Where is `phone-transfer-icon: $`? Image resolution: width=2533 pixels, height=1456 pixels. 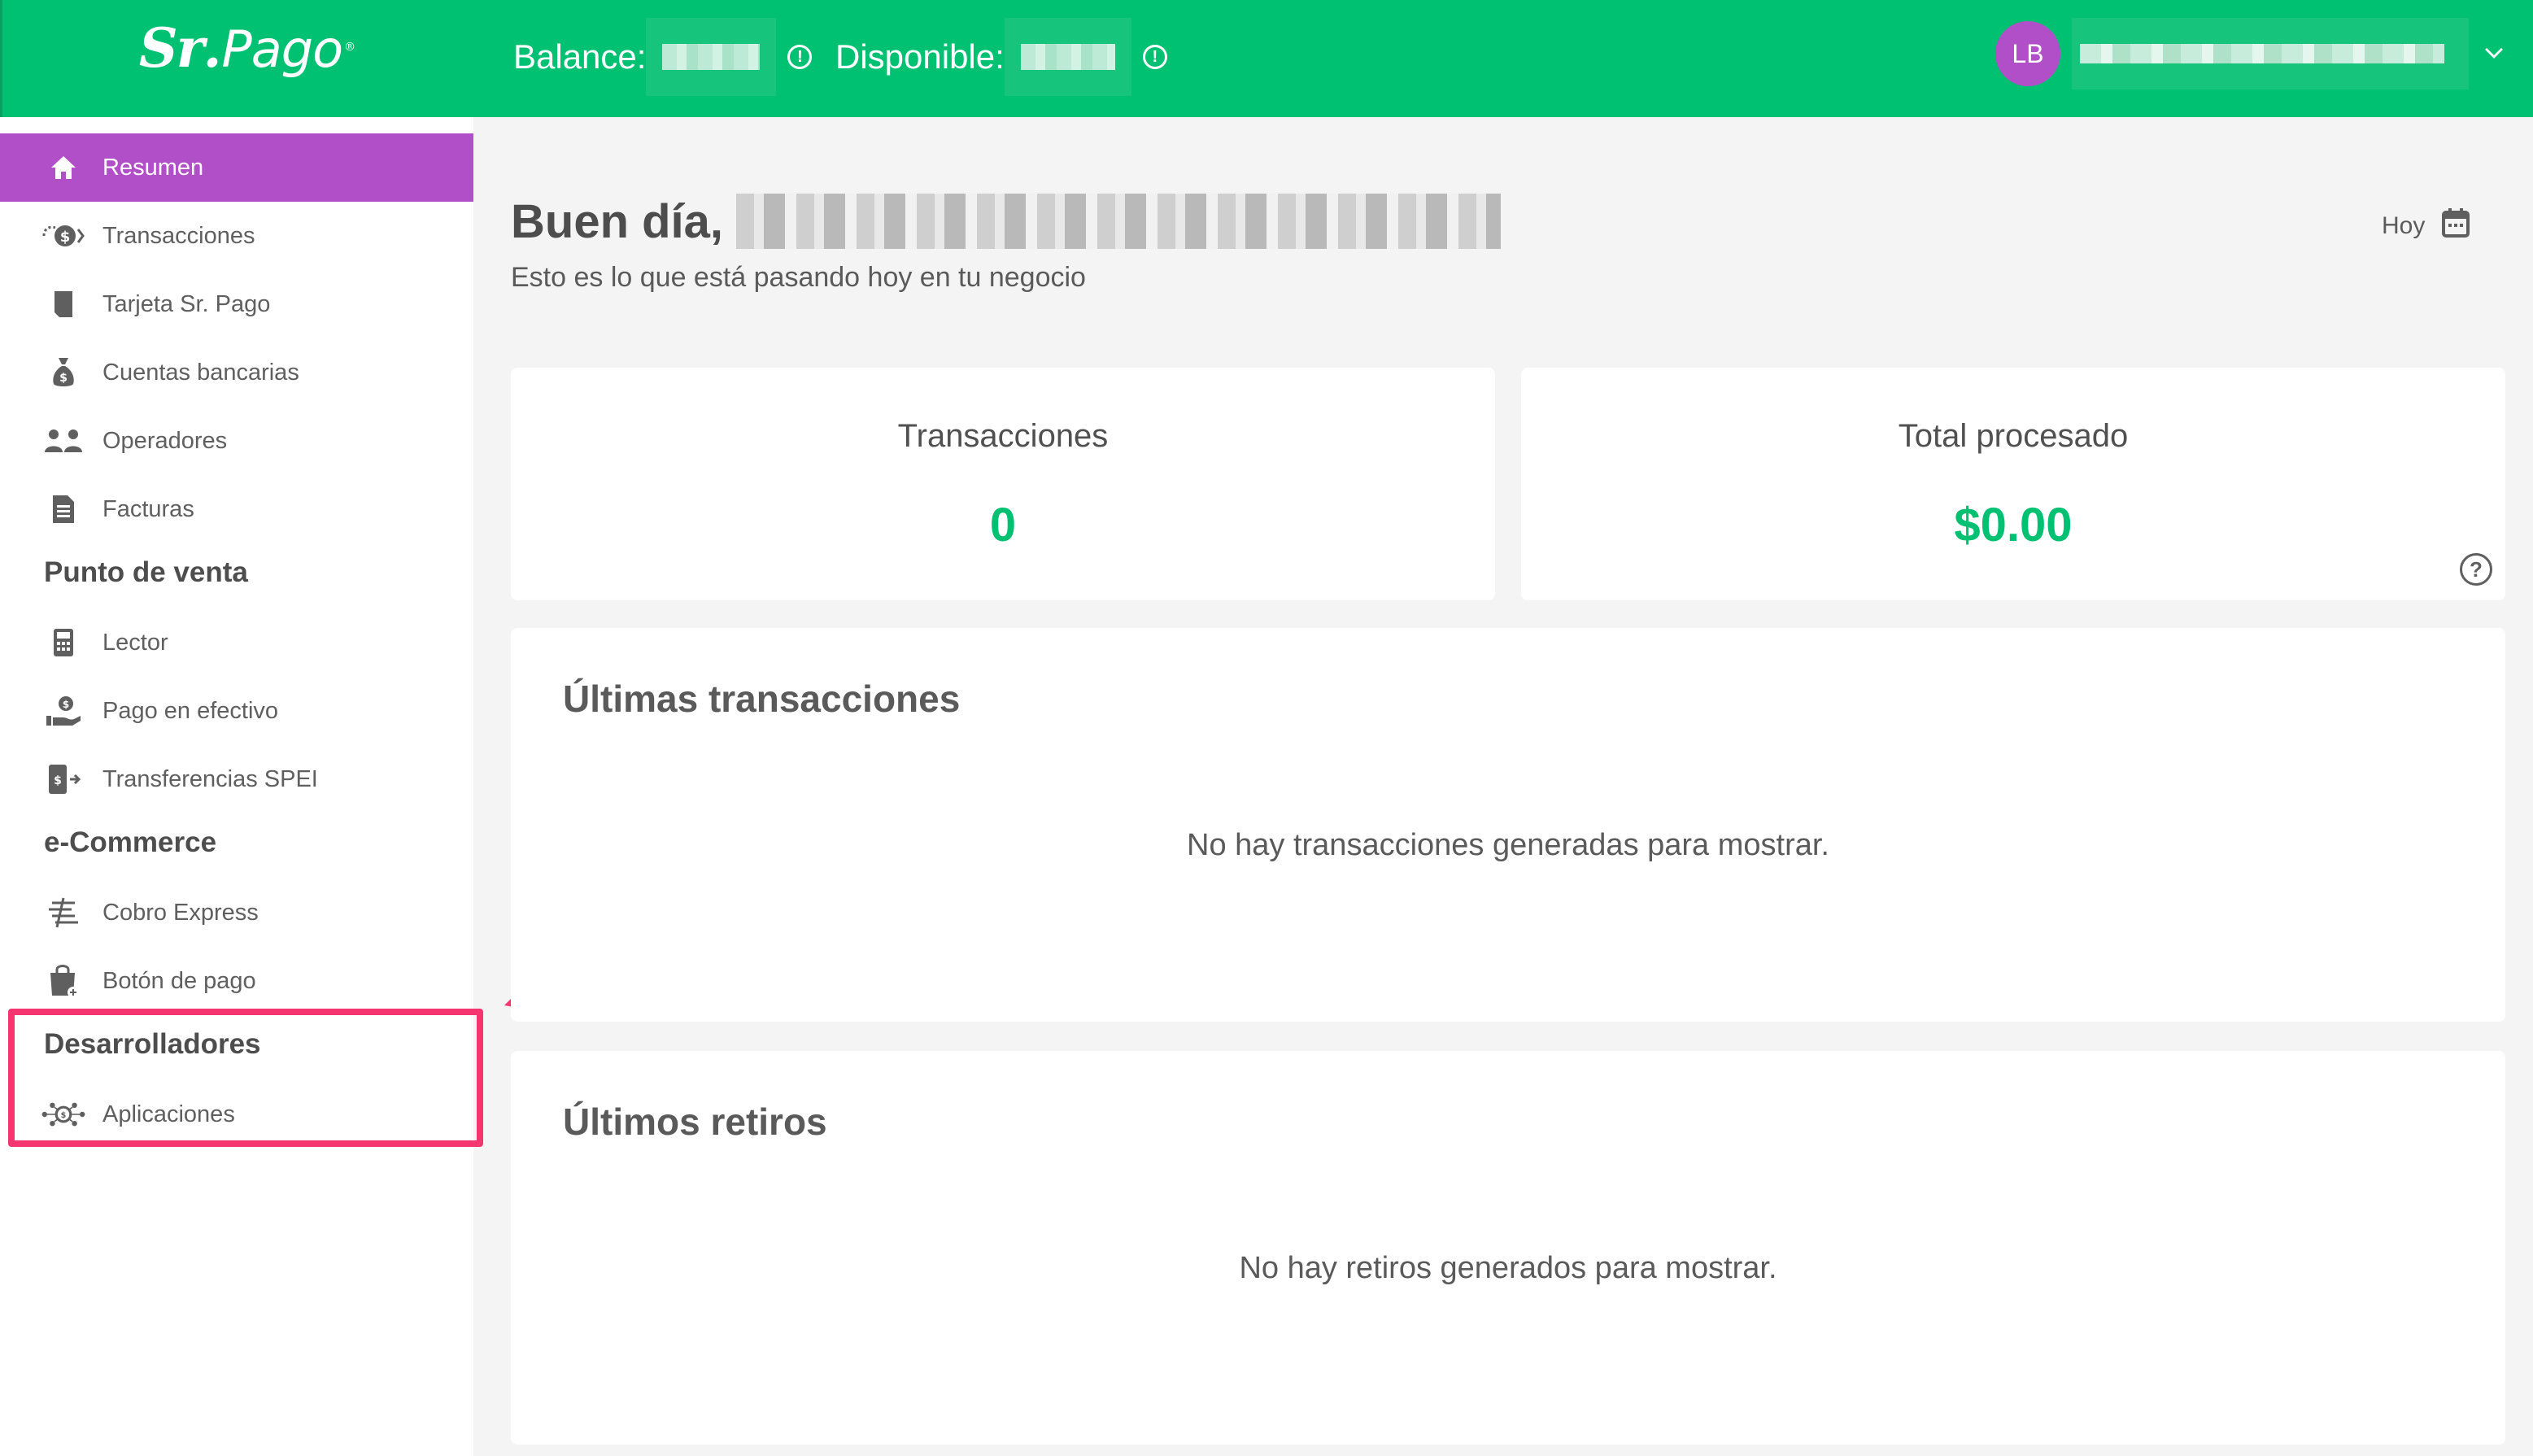 phone-transfer-icon: $ is located at coordinates (64, 779).